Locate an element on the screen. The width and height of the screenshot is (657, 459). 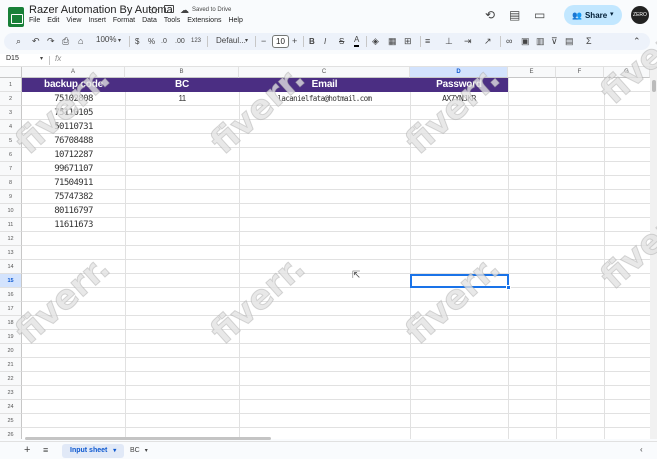
row-header-14: 14 is located at coordinates (11, 267).